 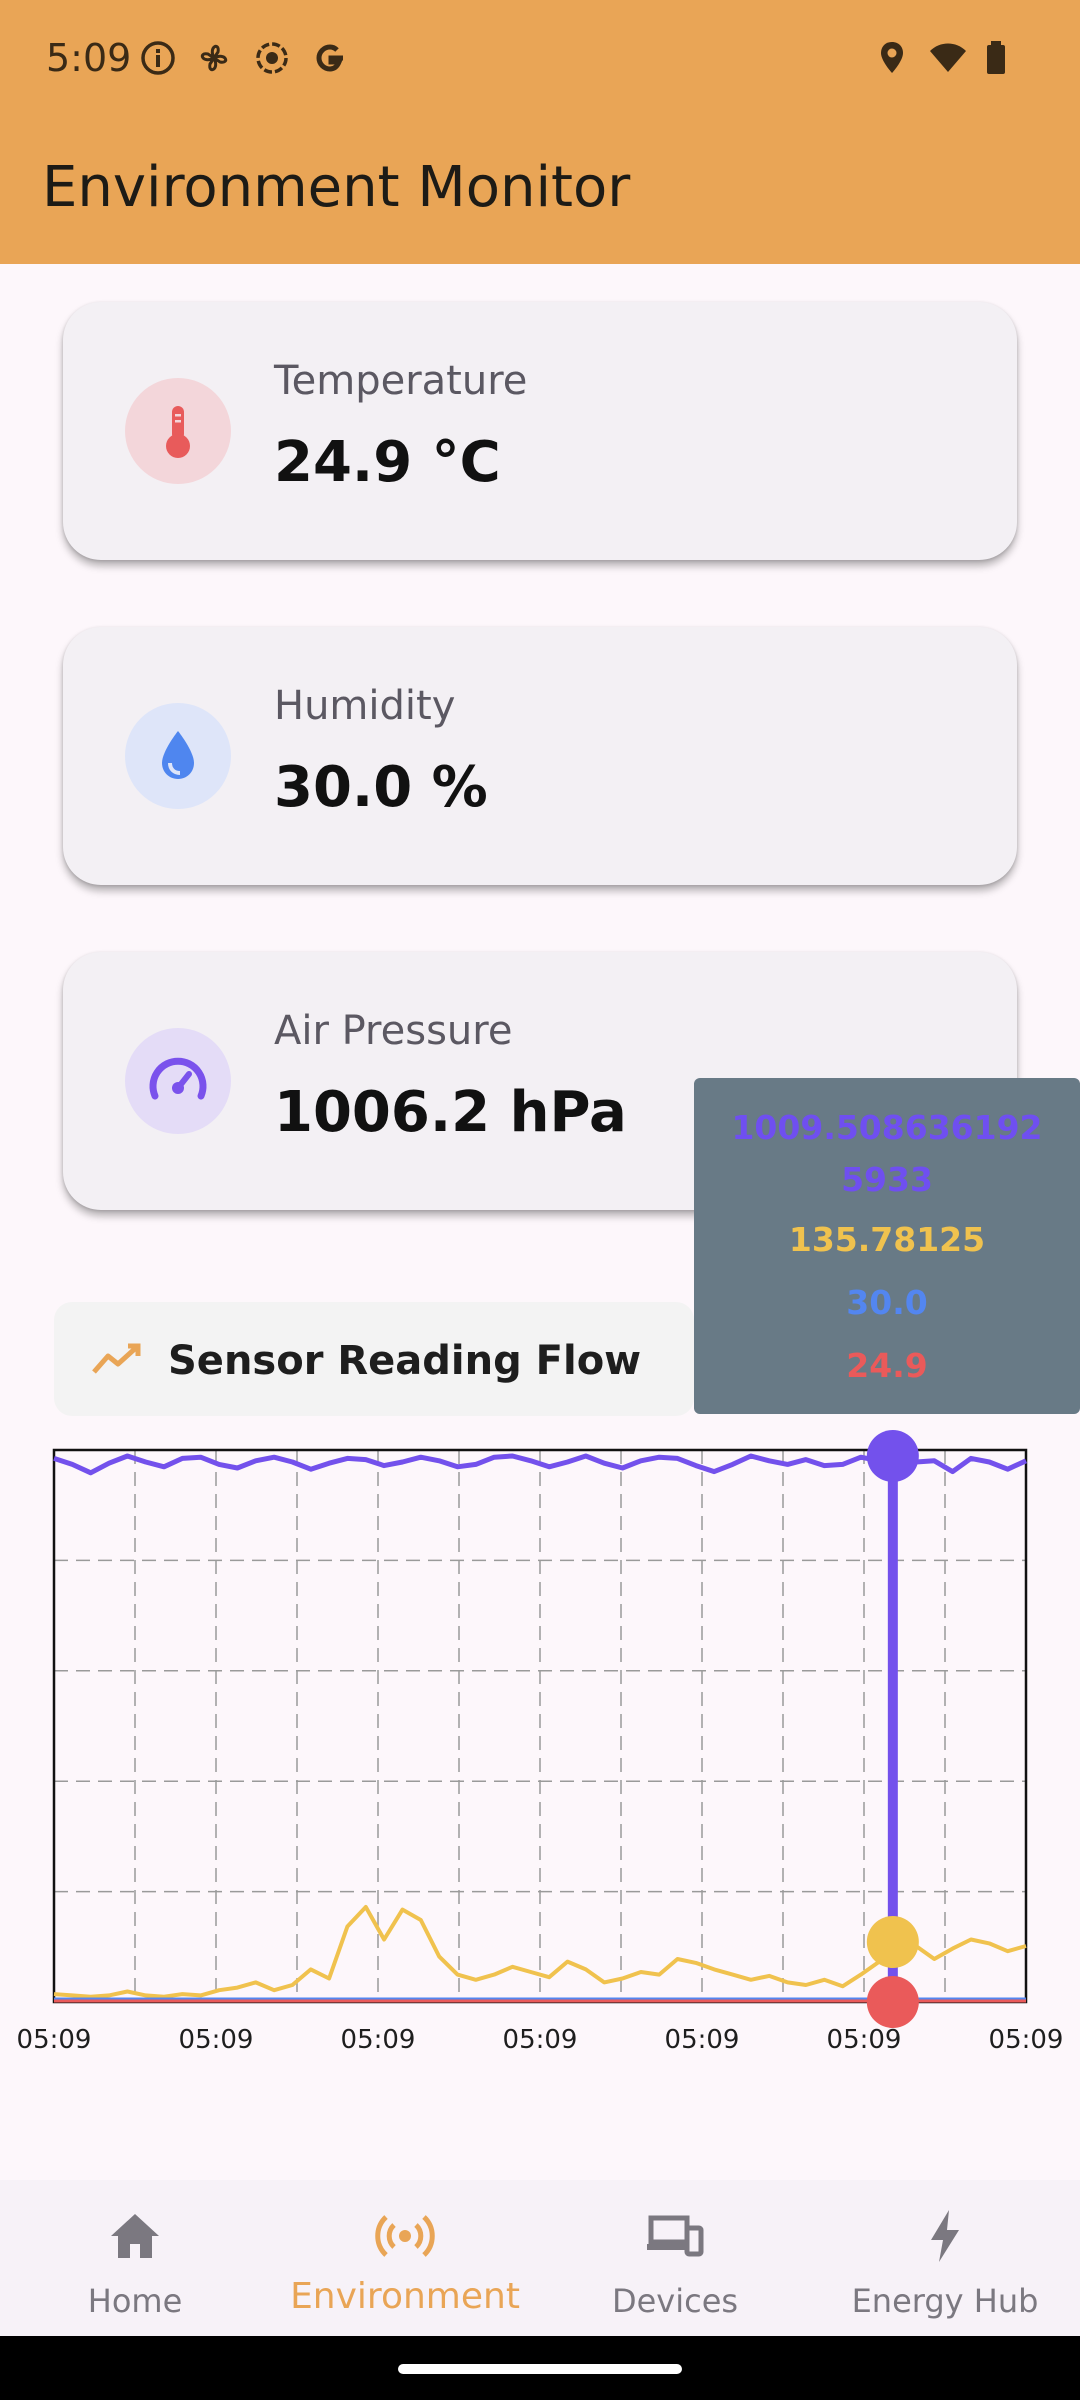 I want to click on card-label: Air Pressure, so click(x=393, y=1031).